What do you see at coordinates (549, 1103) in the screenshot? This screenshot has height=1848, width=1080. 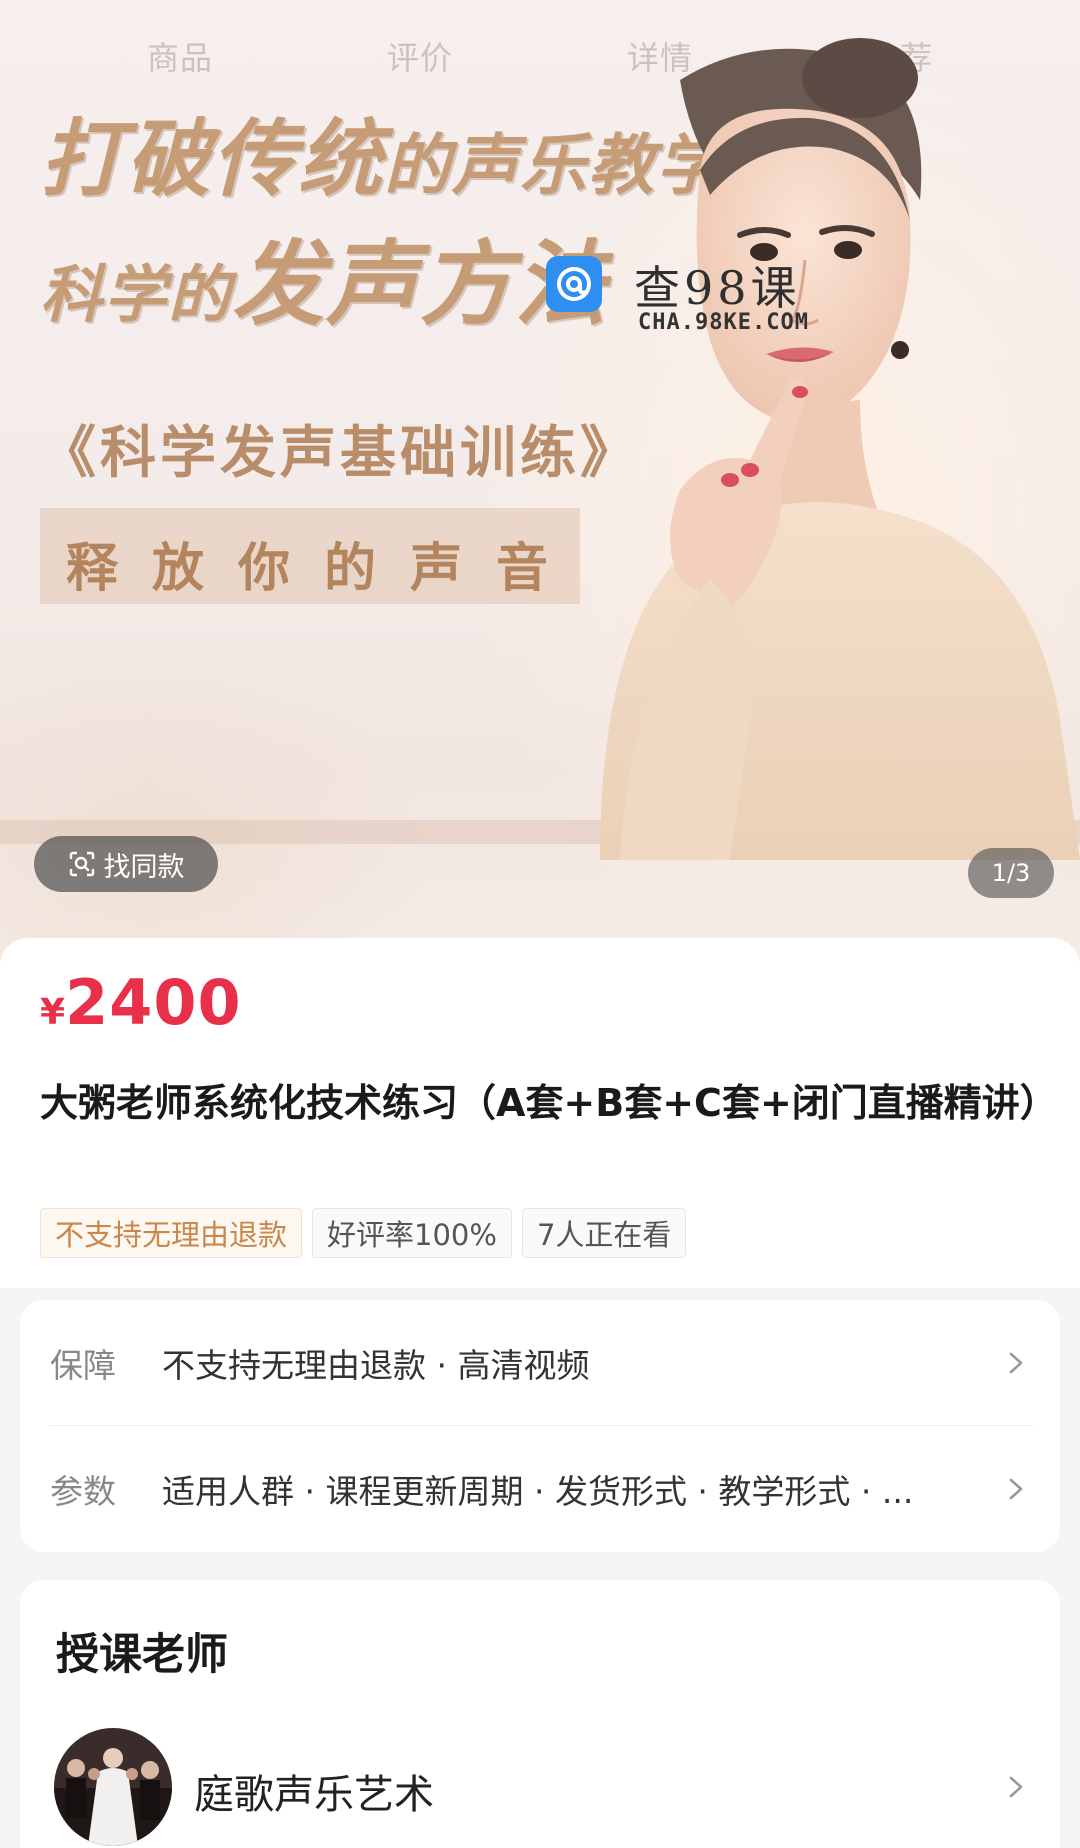 I see `product-title: 大粥老师系统化技术练习（A套+B套+C套+闭门直播精讲）` at bounding box center [549, 1103].